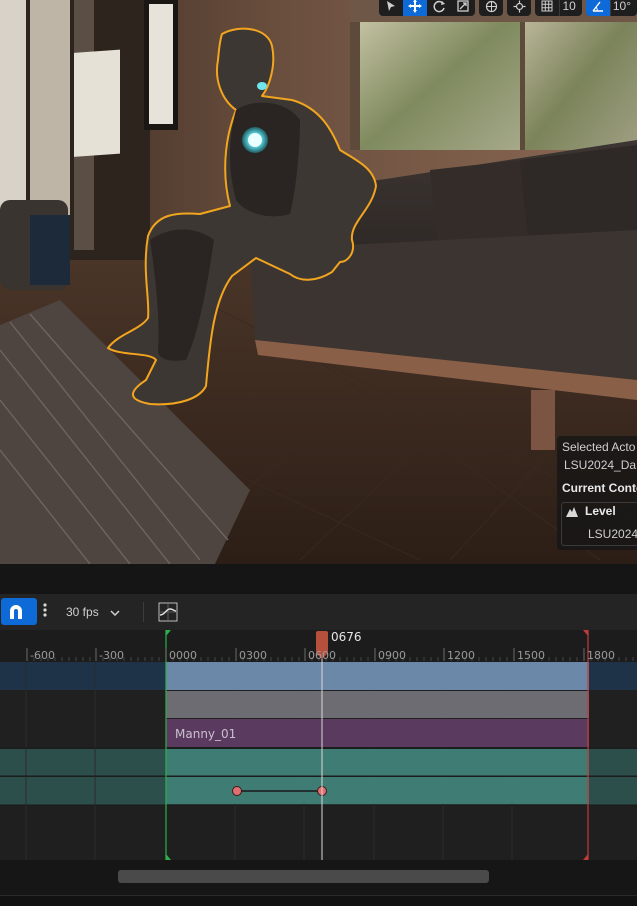  Describe the element at coordinates (111, 655) in the screenshot. I see `ruler-tick-label: -300` at that location.